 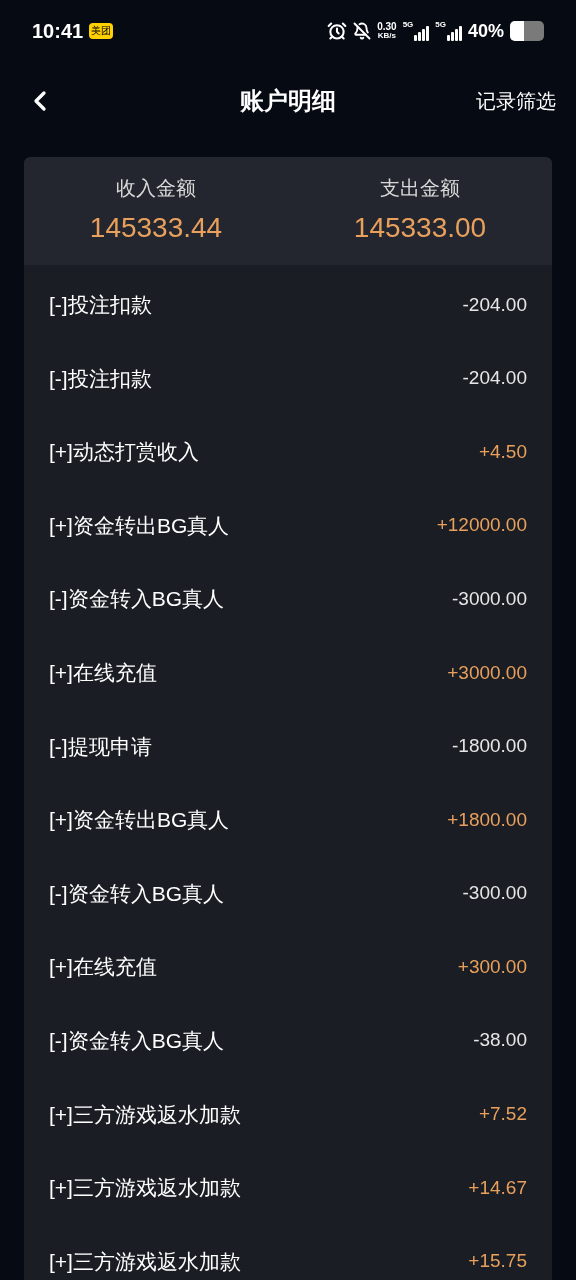 What do you see at coordinates (502, 451) in the screenshot?
I see `record-amount: +4.50` at bounding box center [502, 451].